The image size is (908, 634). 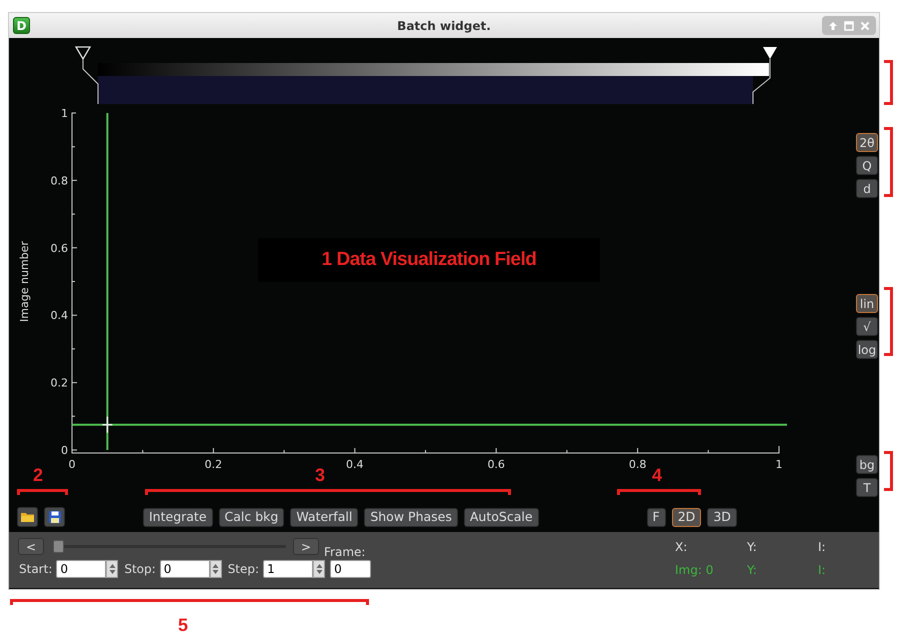 What do you see at coordinates (867, 349) in the screenshot?
I see `scale-button: log` at bounding box center [867, 349].